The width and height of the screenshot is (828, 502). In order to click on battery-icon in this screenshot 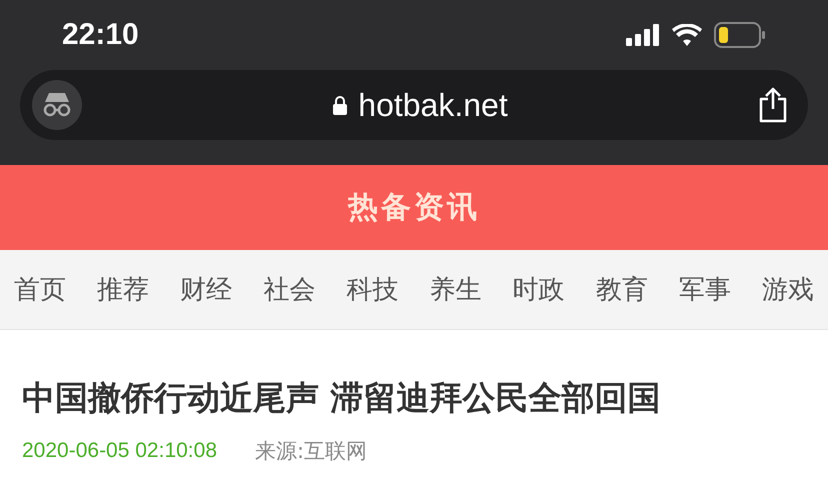, I will do `click(740, 35)`.